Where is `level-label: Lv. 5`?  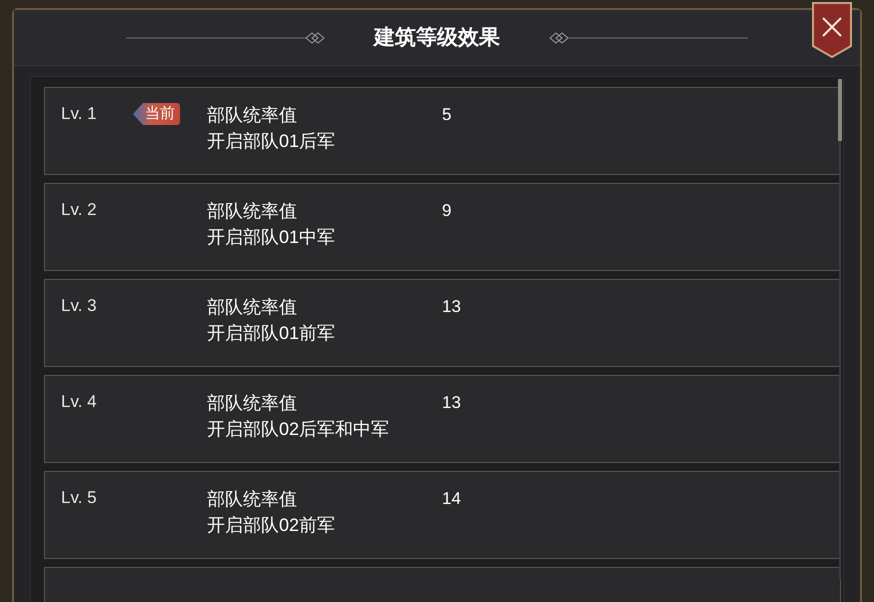 level-label: Lv. 5 is located at coordinates (79, 498).